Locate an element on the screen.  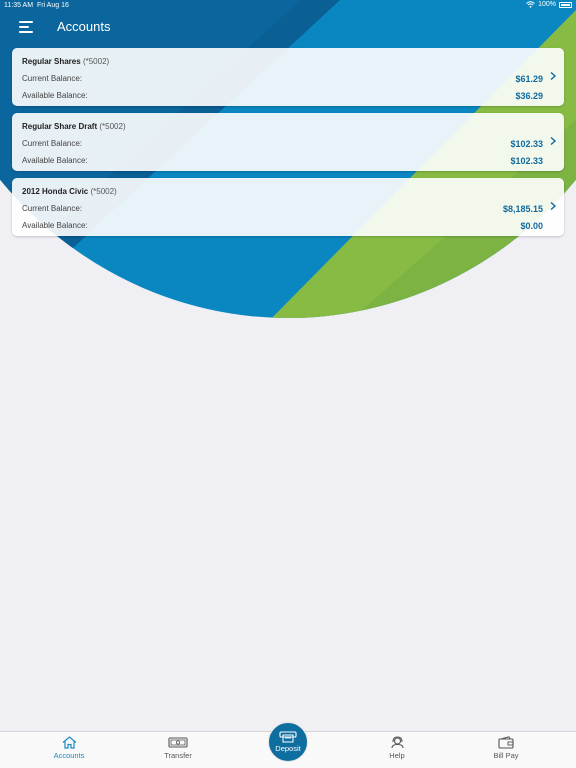
cash-icon is located at coordinates (178, 742).